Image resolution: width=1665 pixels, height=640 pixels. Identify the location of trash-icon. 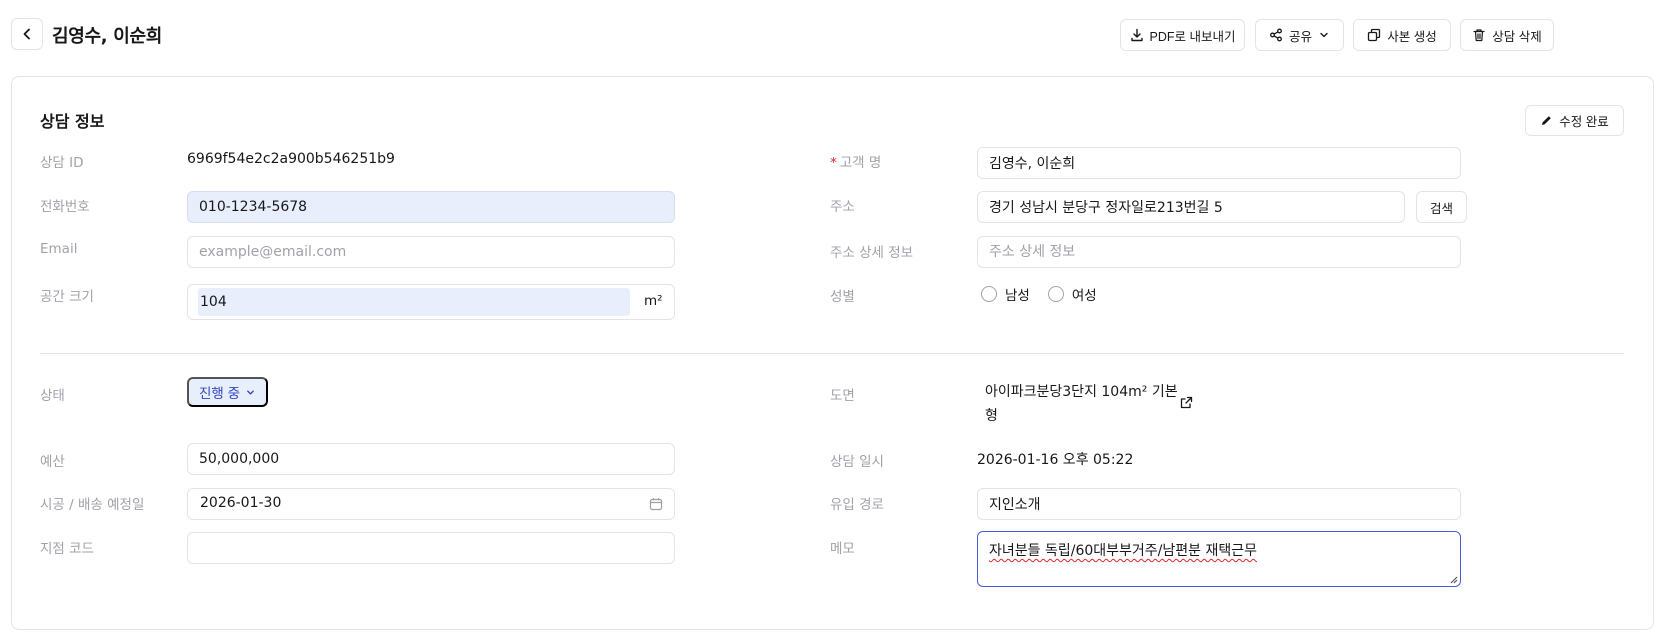
(1479, 35).